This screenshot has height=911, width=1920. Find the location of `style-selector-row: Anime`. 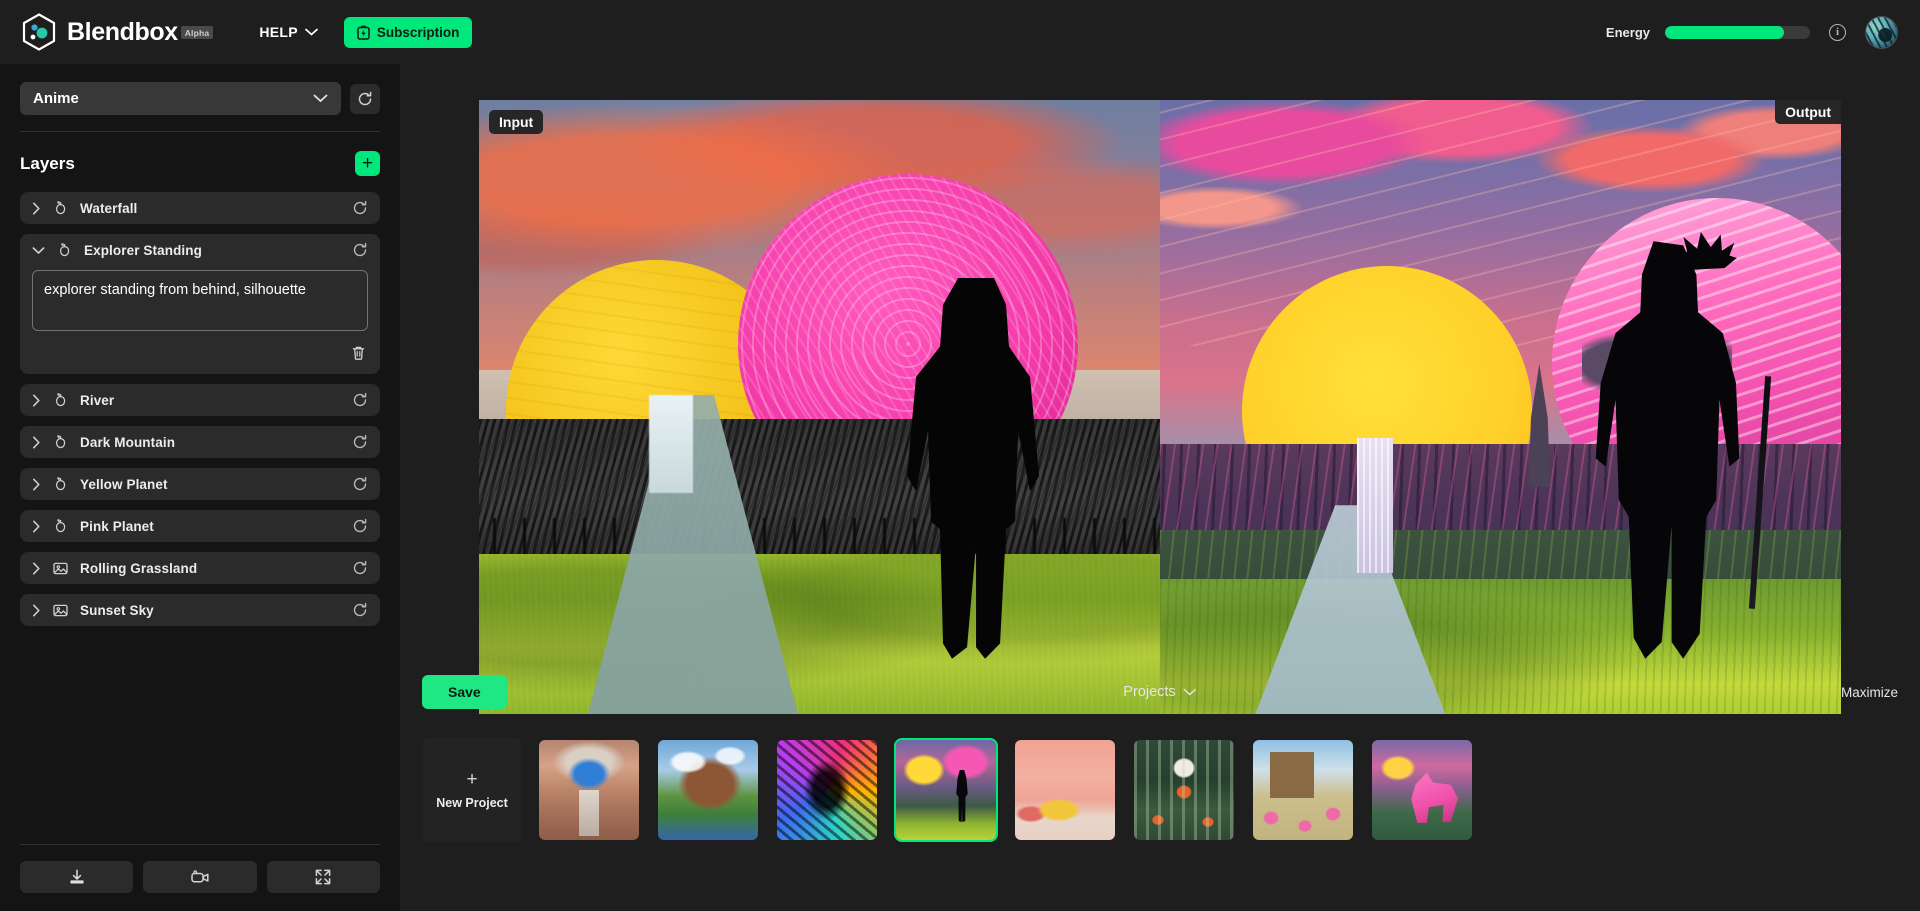

style-selector-row: Anime is located at coordinates (200, 98).